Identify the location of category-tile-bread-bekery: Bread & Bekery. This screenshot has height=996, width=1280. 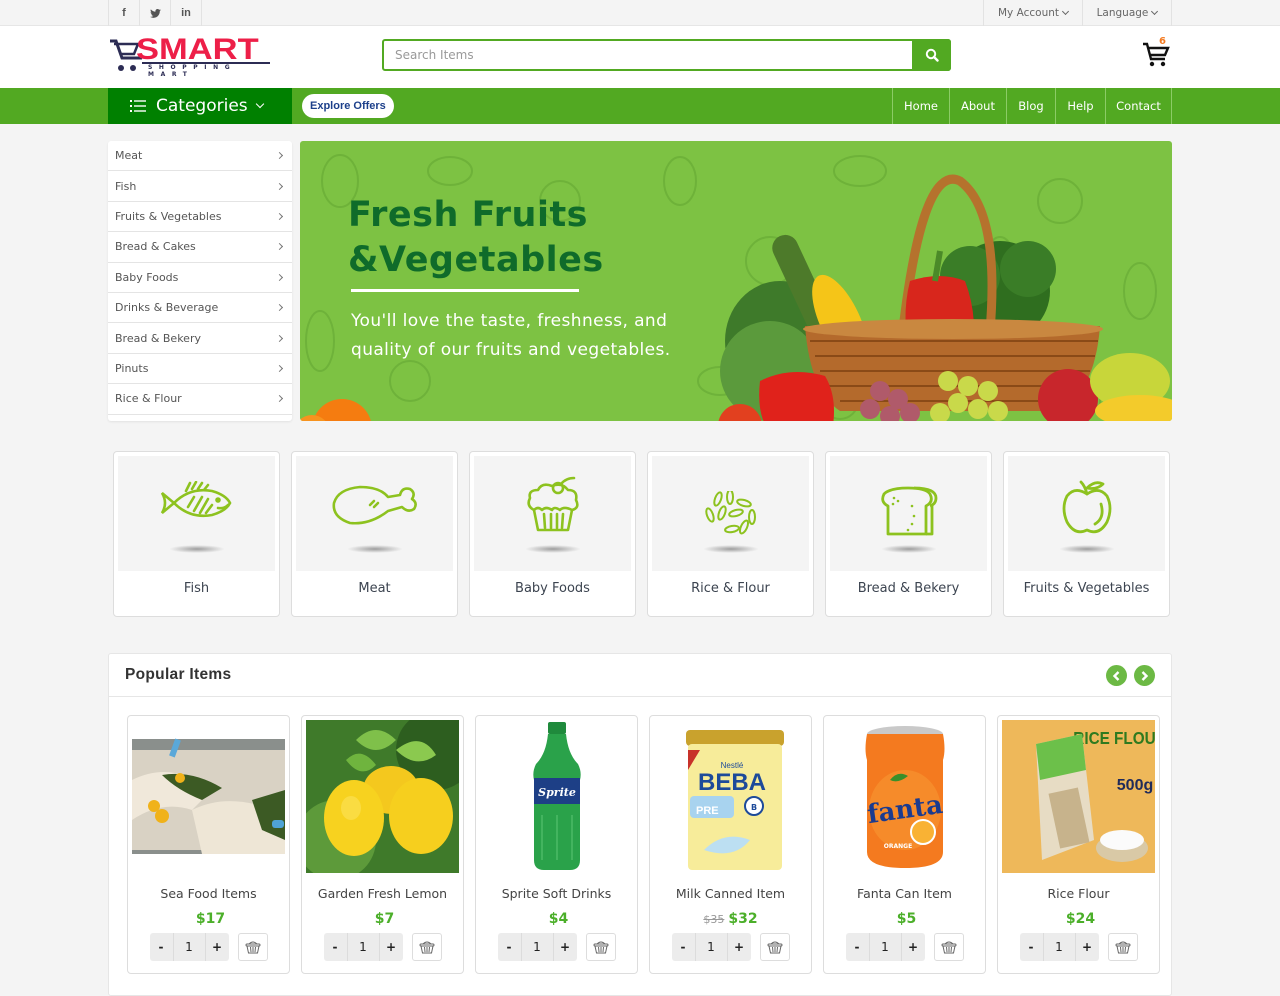
(908, 534).